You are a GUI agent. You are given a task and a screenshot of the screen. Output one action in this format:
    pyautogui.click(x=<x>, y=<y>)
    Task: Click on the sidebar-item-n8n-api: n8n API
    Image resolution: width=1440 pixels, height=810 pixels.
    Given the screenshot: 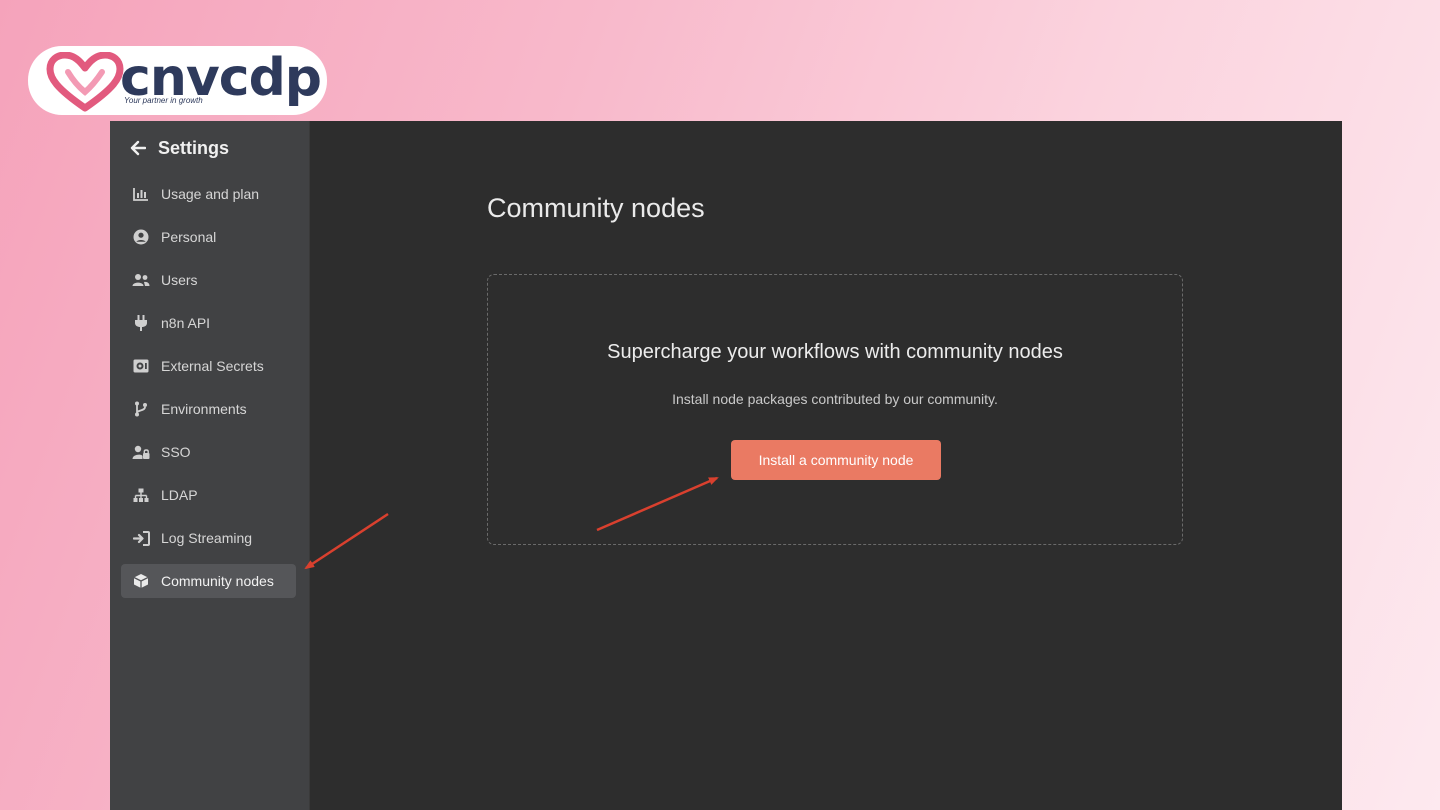 What is the action you would take?
    pyautogui.click(x=208, y=323)
    